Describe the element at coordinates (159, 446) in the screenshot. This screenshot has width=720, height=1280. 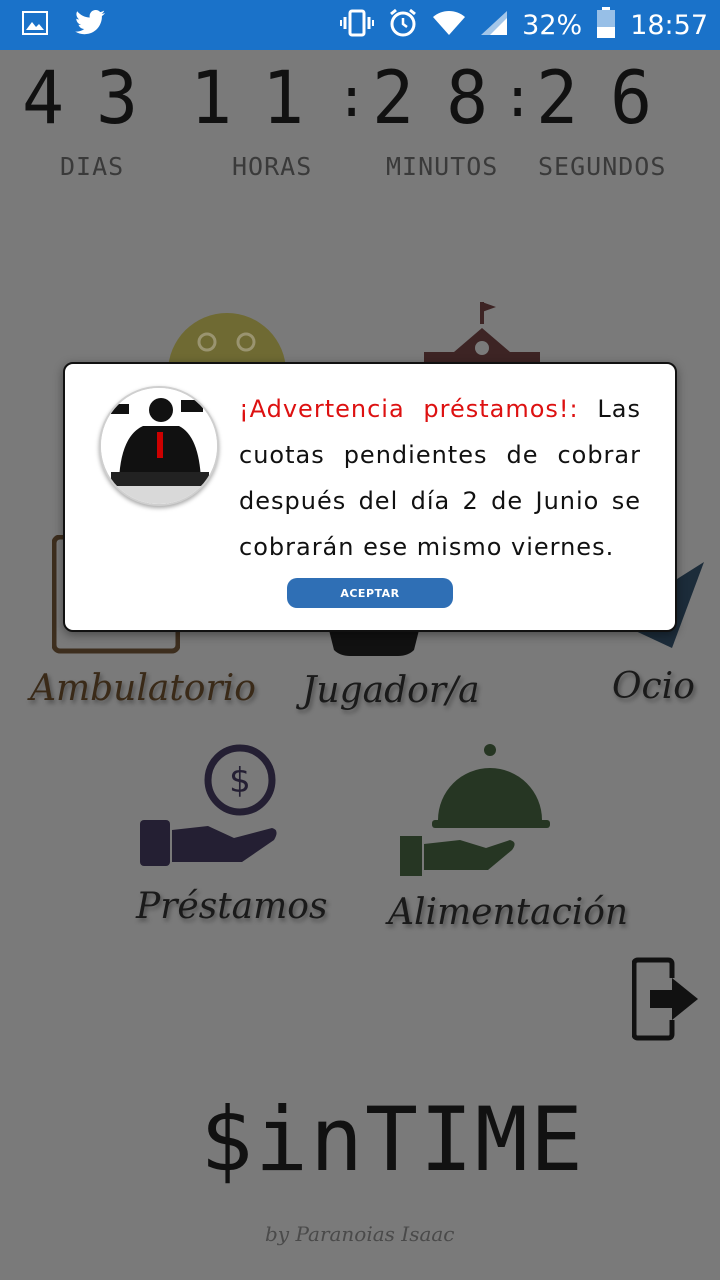
I see `dialog-avatar` at that location.